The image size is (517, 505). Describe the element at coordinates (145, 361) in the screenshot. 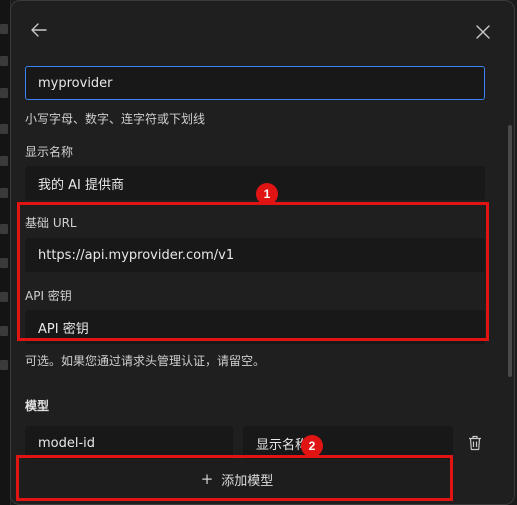

I see `api-key-hint: 可选。如果您通过请求头管理认证，请留空。` at that location.